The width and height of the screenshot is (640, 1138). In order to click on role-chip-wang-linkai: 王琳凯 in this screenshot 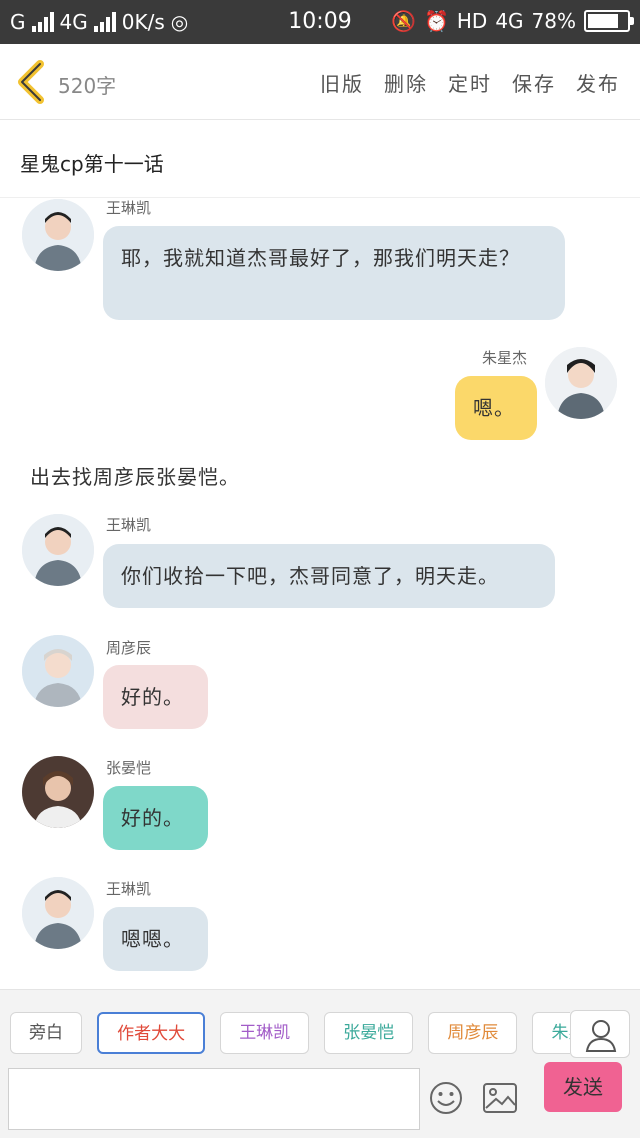, I will do `click(265, 1033)`.